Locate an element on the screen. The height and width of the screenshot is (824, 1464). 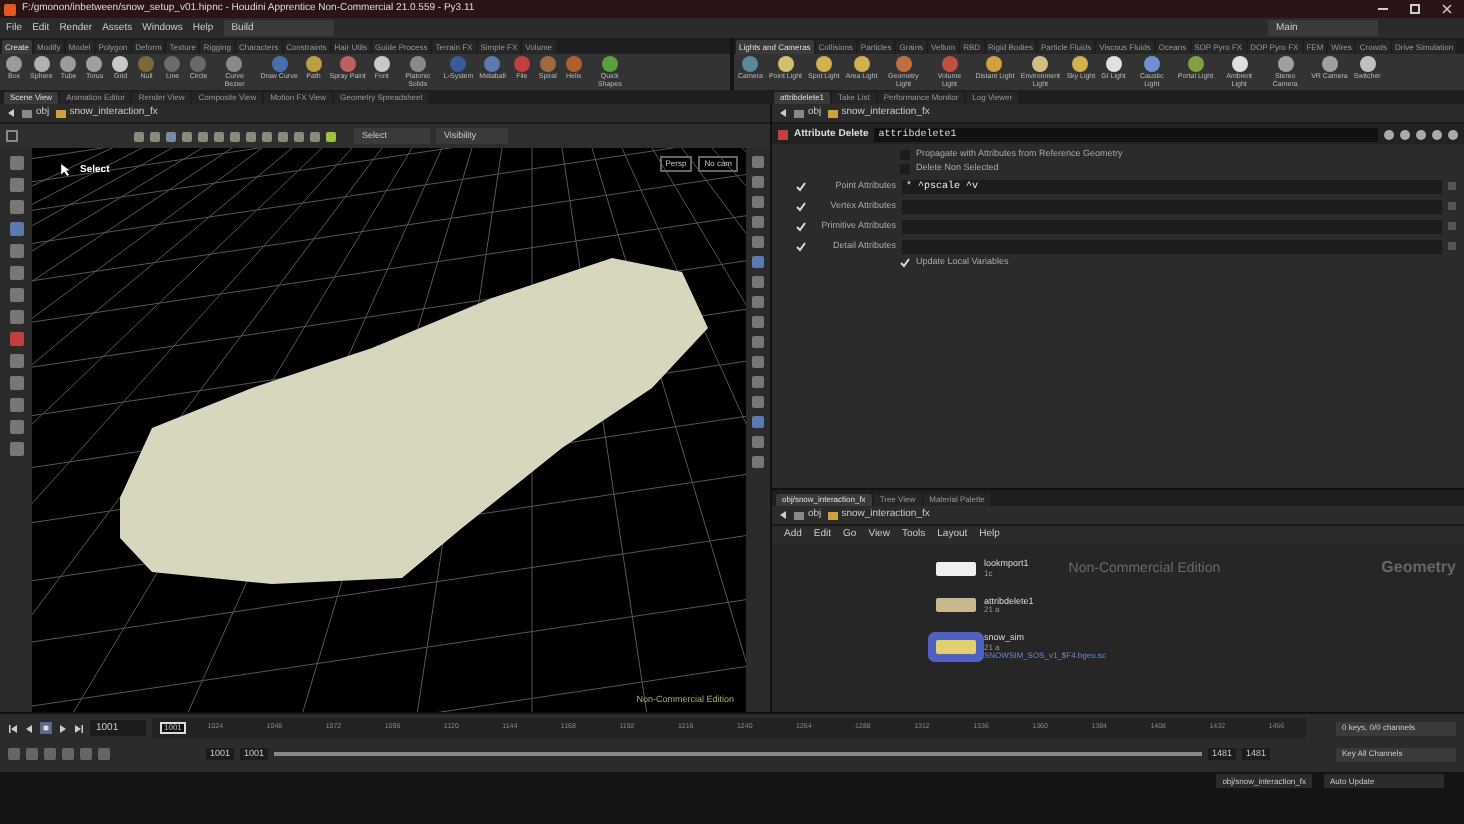
play-reverse-icon is located at coordinates (29, 728).